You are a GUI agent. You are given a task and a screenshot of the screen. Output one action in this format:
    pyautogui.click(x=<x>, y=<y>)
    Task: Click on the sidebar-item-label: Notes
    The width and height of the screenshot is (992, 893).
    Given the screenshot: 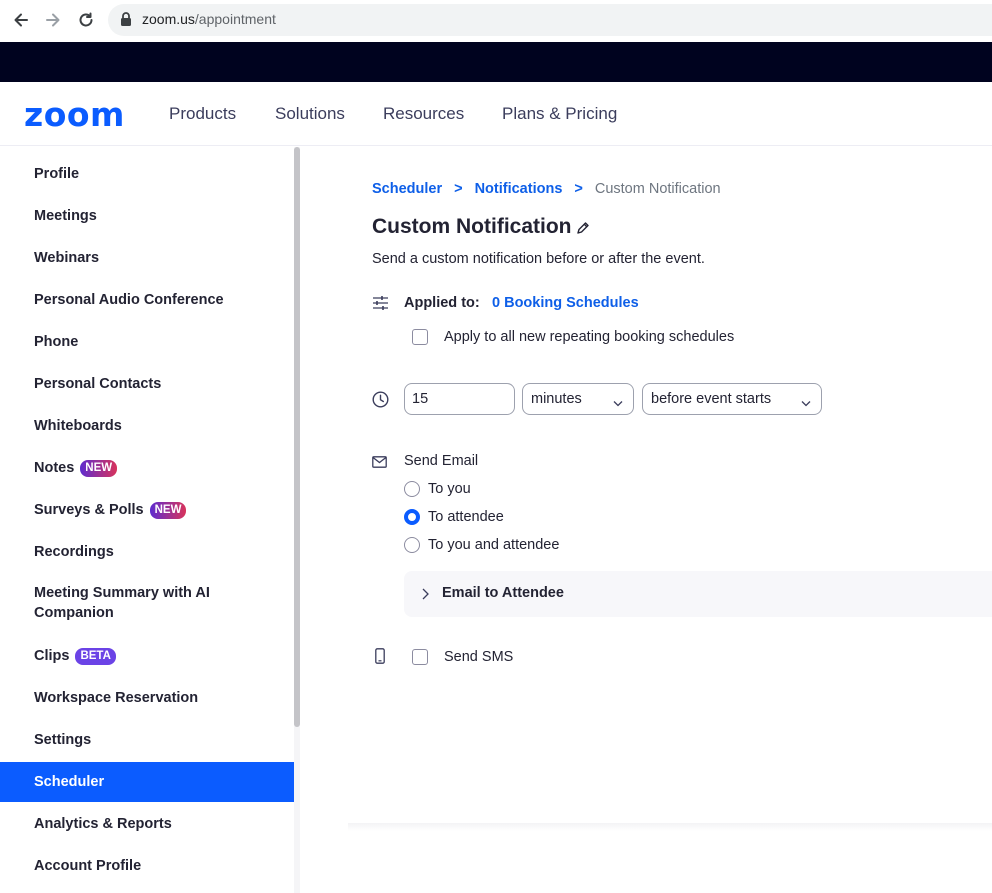 What is the action you would take?
    pyautogui.click(x=54, y=468)
    